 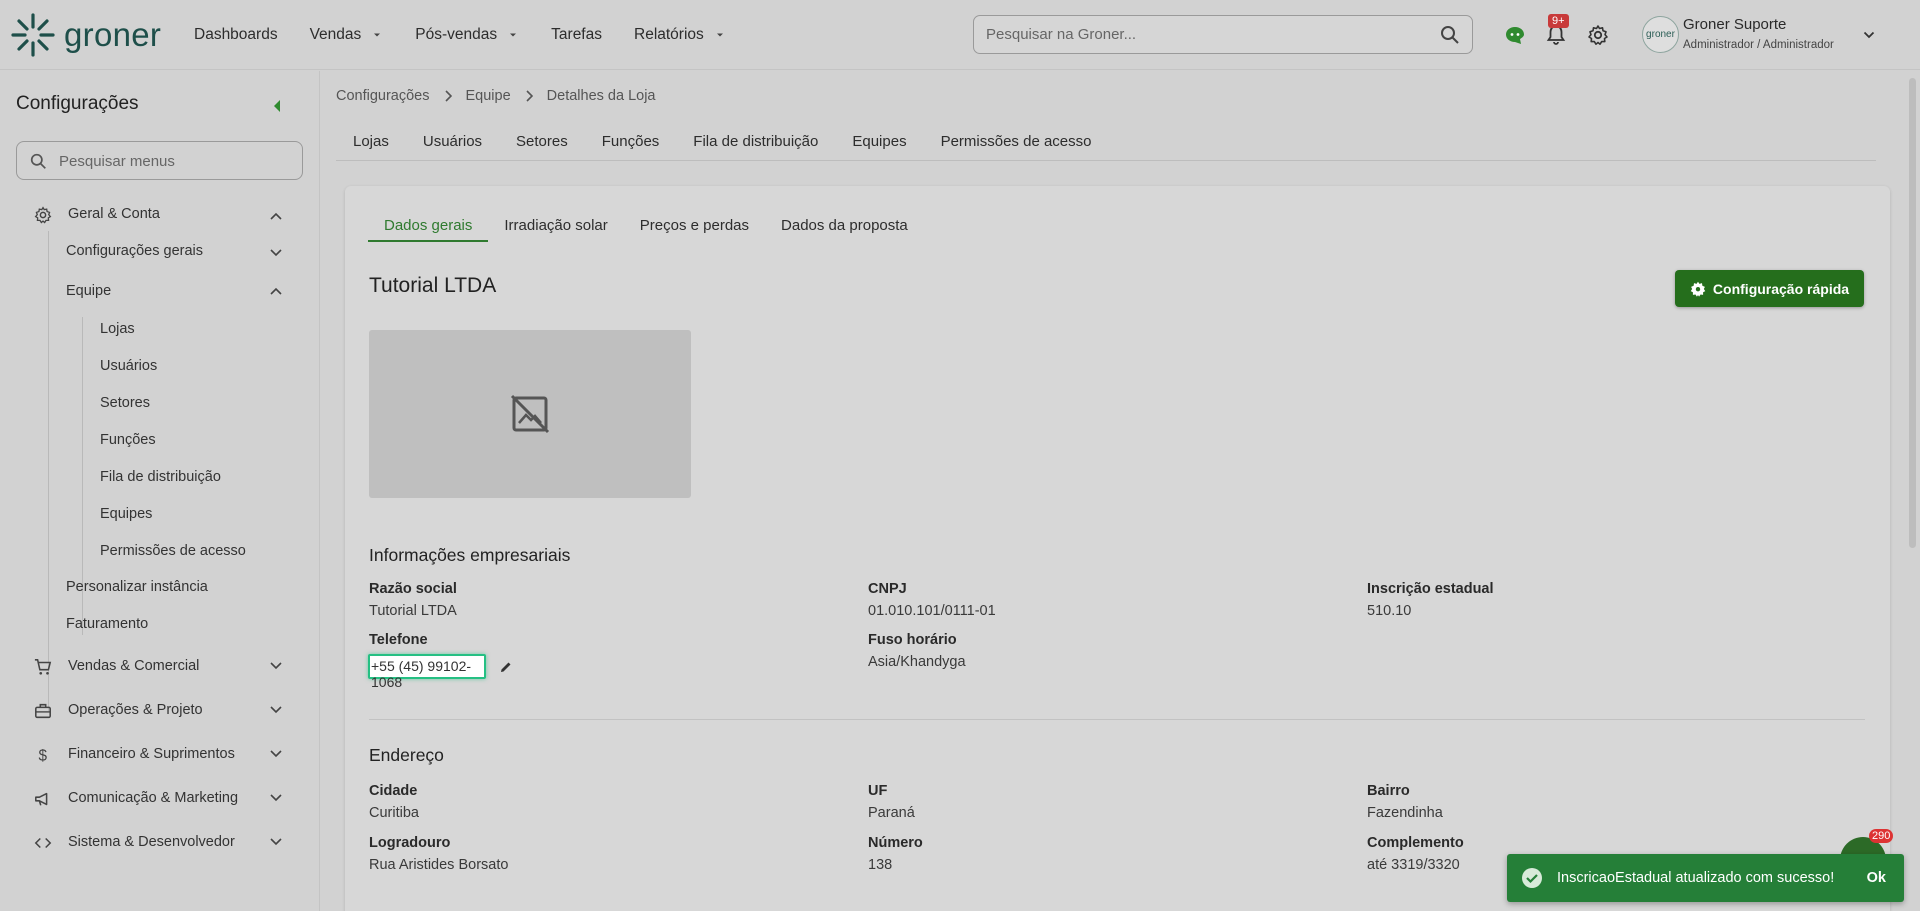 What do you see at coordinates (878, 791) in the screenshot?
I see `uf-label: UF` at bounding box center [878, 791].